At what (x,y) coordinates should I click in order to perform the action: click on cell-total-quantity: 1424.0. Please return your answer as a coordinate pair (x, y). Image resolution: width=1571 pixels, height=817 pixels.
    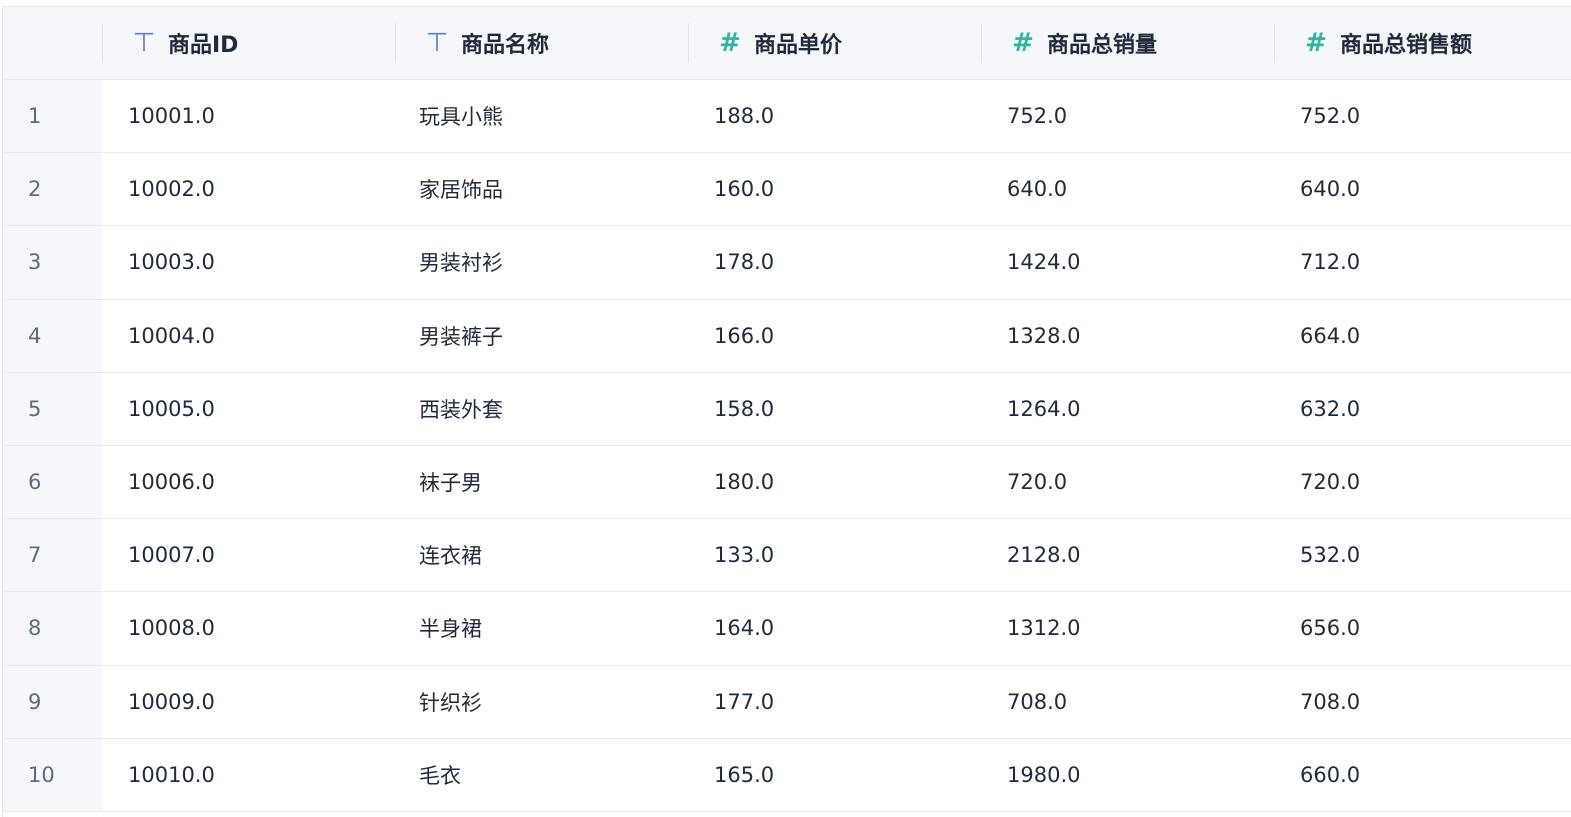
    Looking at the image, I should click on (1127, 262).